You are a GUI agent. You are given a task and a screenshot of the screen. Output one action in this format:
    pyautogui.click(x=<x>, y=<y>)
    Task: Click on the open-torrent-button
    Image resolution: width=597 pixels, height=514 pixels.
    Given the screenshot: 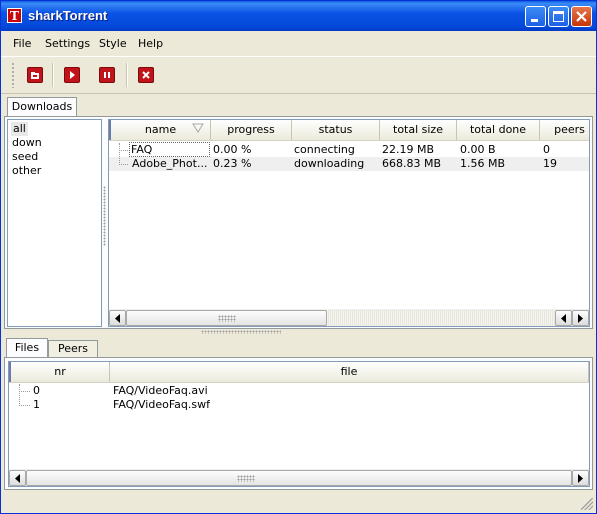 What is the action you would take?
    pyautogui.click(x=35, y=75)
    